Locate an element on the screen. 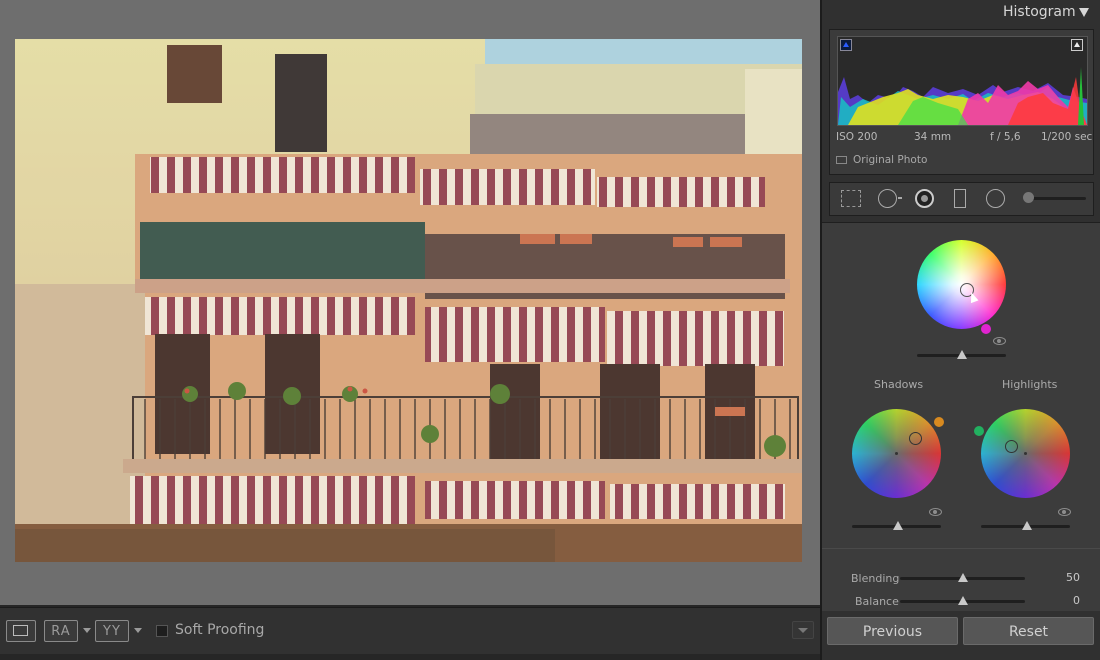 The image size is (1100, 660). aperture-value: f / 5,6 is located at coordinates (1005, 137).